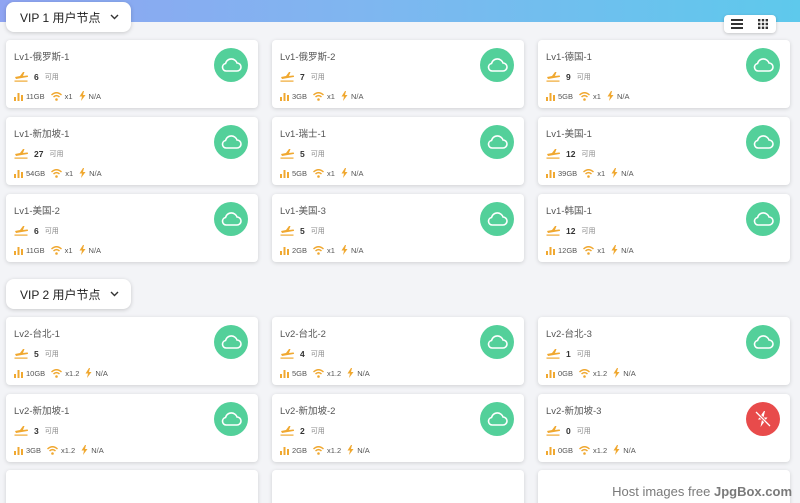 The image size is (800, 503). I want to click on node-card: Lv2-台北-2 4 可用 5GB x1.2 N/A, so click(398, 351).